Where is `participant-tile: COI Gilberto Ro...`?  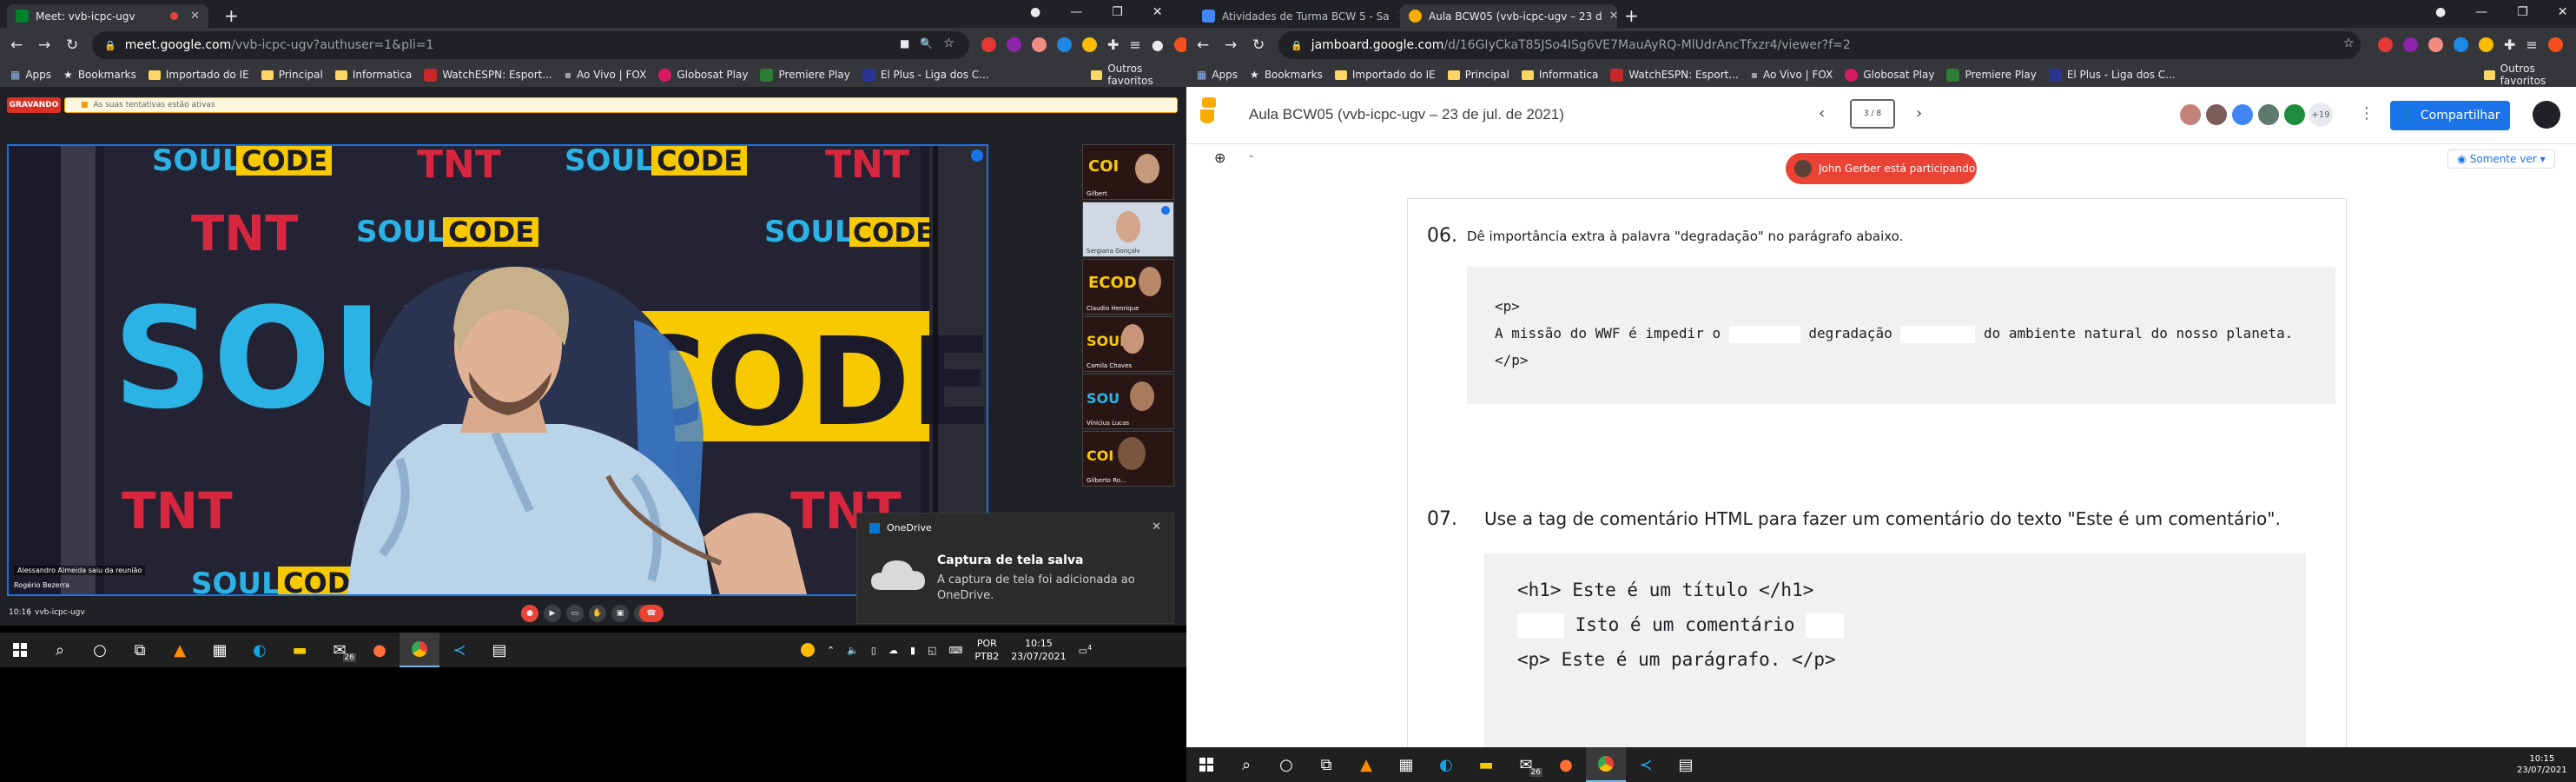
participant-tile: COI Gilberto Ro... is located at coordinates (1128, 459).